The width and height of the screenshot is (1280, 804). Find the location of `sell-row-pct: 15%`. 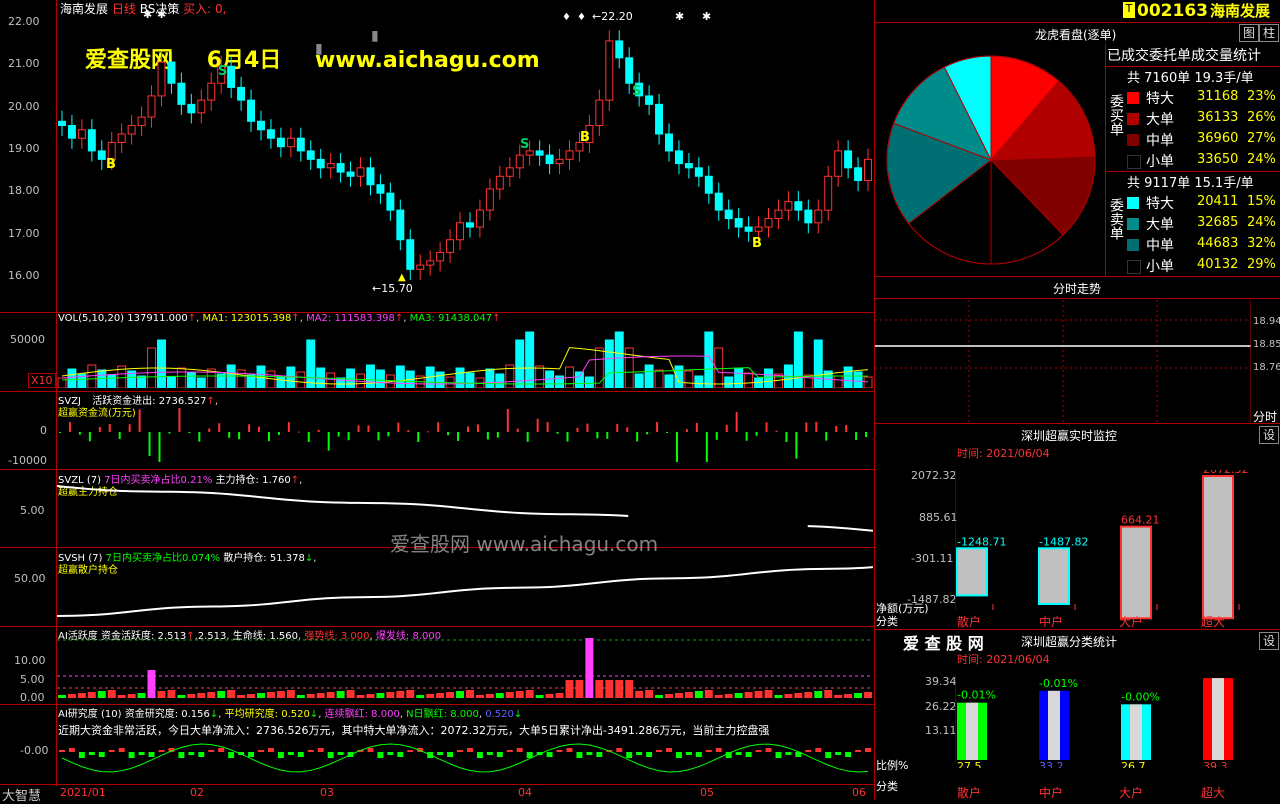

sell-row-pct: 15% is located at coordinates (1261, 201).